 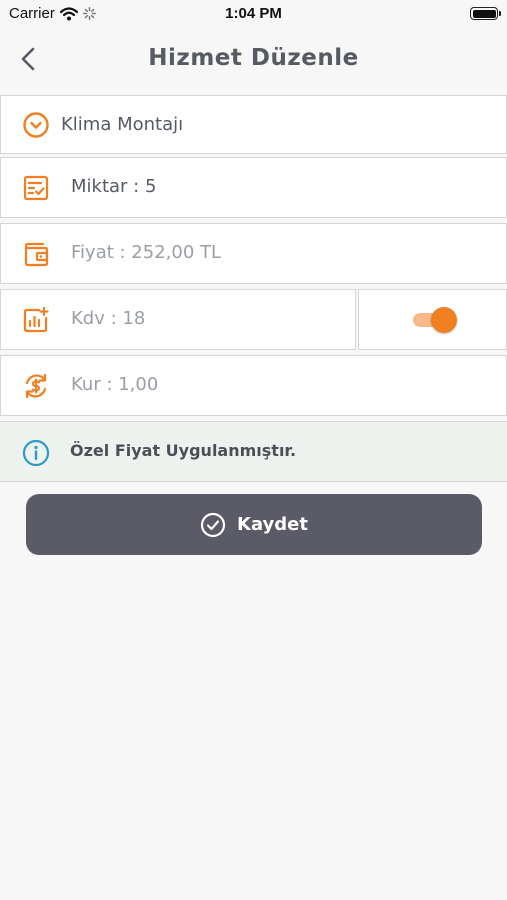 I want to click on save-button: Kaydet, so click(x=254, y=524).